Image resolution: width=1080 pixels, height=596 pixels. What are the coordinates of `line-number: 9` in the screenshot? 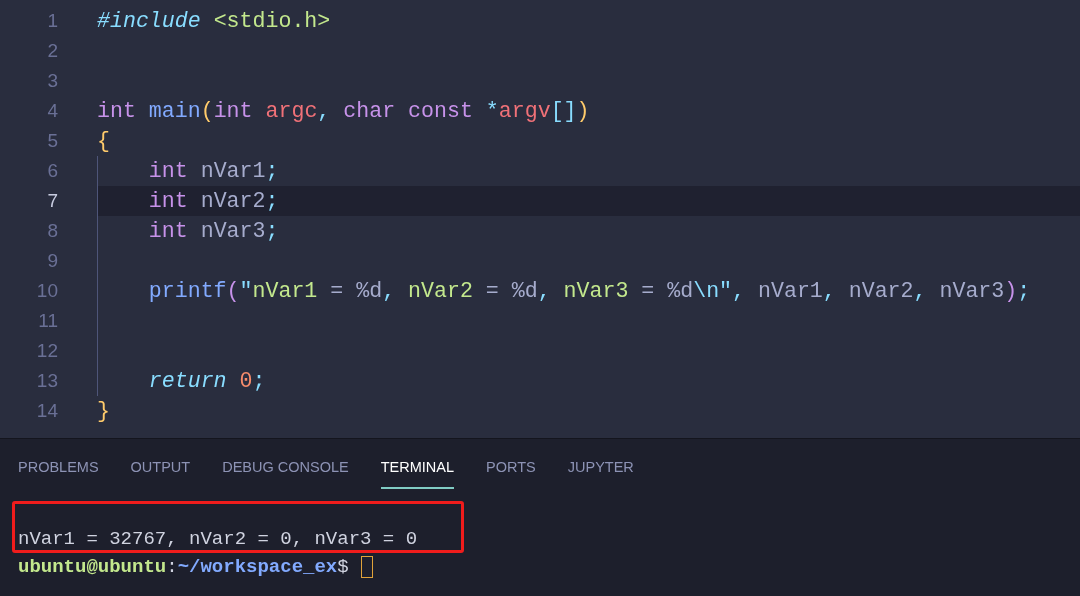 It's located at (52, 261).